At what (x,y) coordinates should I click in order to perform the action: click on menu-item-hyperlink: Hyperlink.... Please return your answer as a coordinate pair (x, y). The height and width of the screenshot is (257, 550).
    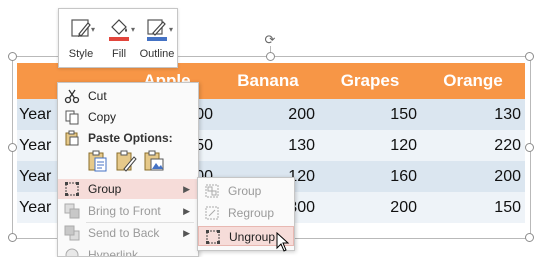
    Looking at the image, I should click on (128, 251).